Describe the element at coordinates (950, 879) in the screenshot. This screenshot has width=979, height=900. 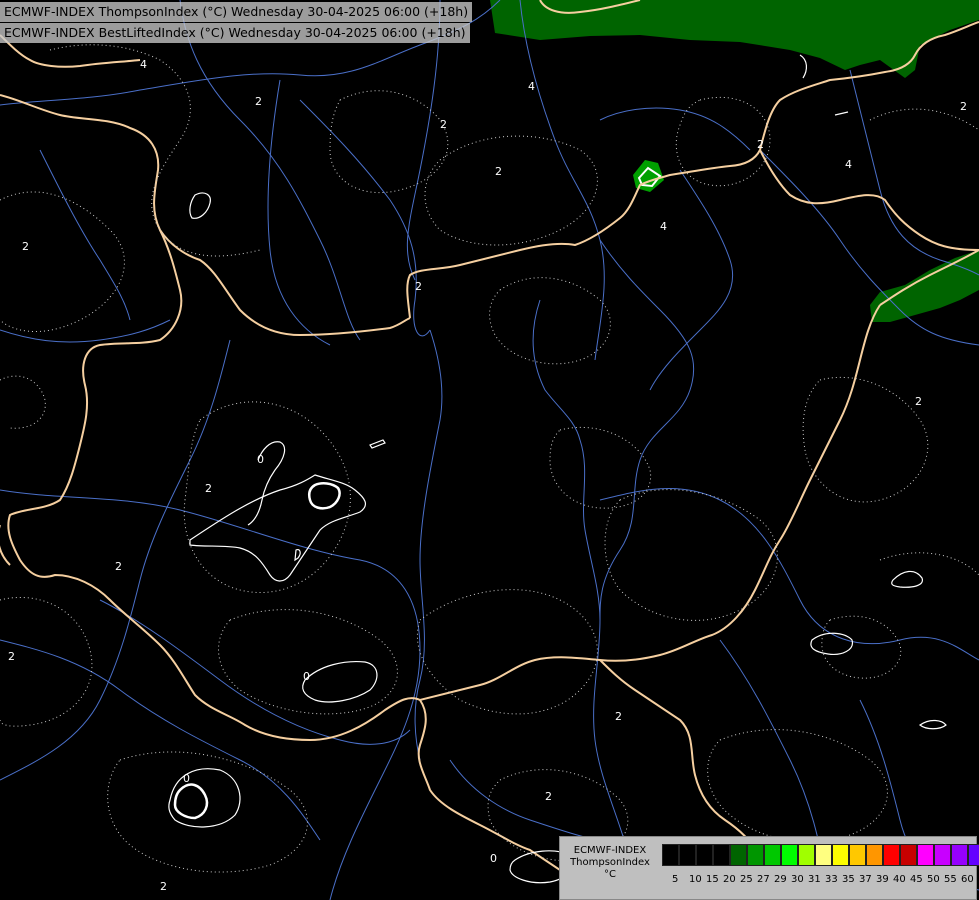
I see `legend-tick-label: 55` at that location.